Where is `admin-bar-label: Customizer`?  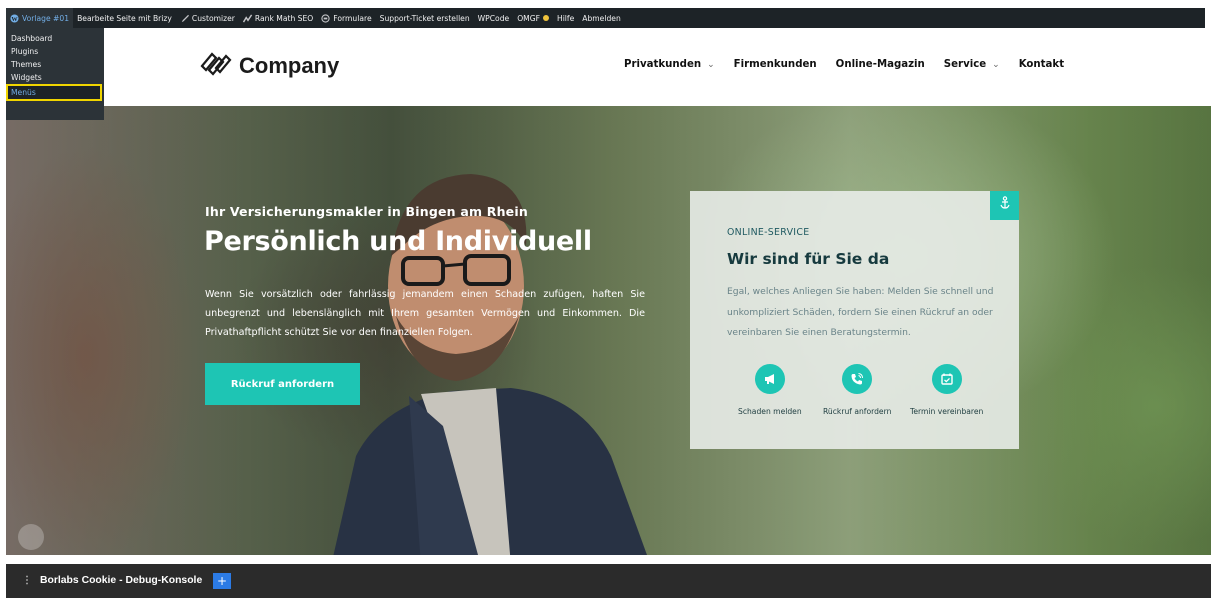 admin-bar-label: Customizer is located at coordinates (213, 18).